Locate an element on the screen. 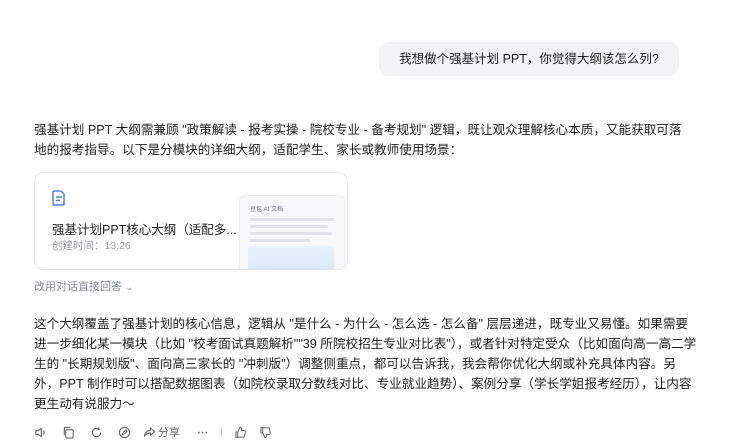 The height and width of the screenshot is (440, 733). share-icon is located at coordinates (149, 431).